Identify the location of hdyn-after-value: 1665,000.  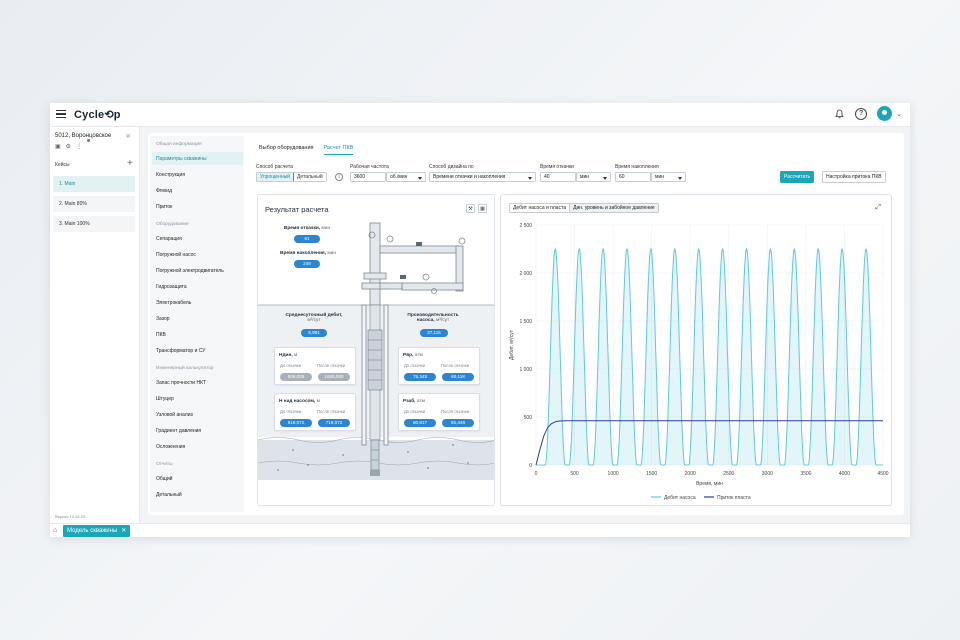
(334, 377).